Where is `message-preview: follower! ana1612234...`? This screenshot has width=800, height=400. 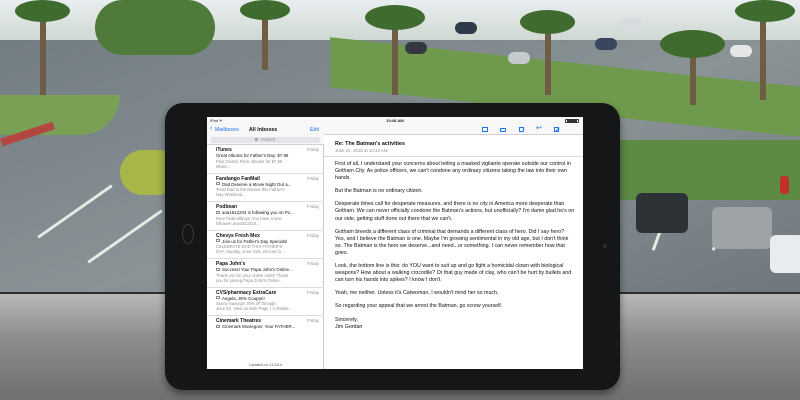 message-preview: follower! ana1612234... is located at coordinates (238, 223).